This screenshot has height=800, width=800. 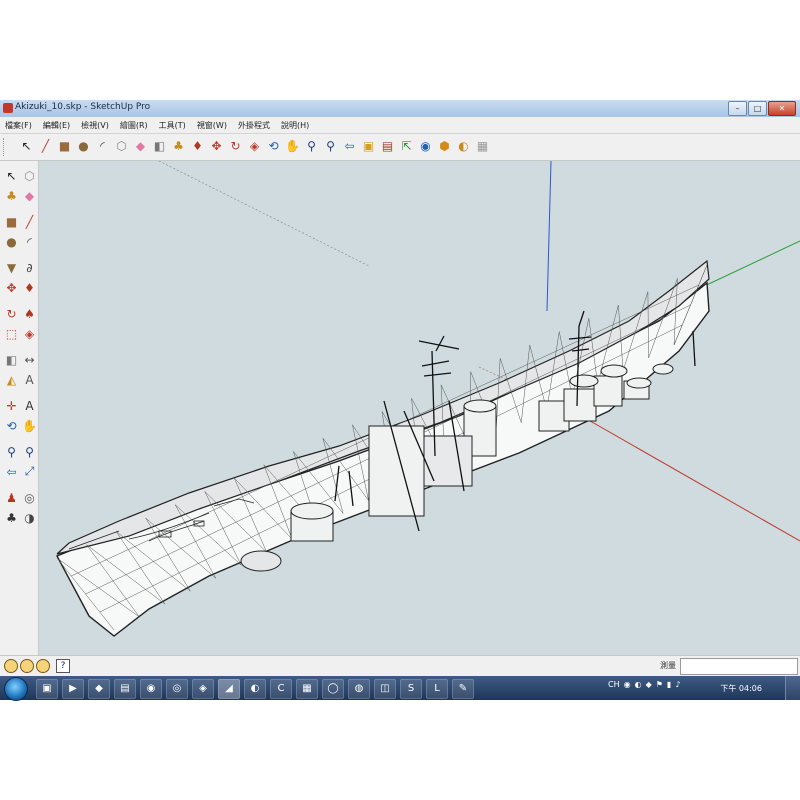 I want to click on menu-item-1: 編輯(E), so click(x=57, y=125).